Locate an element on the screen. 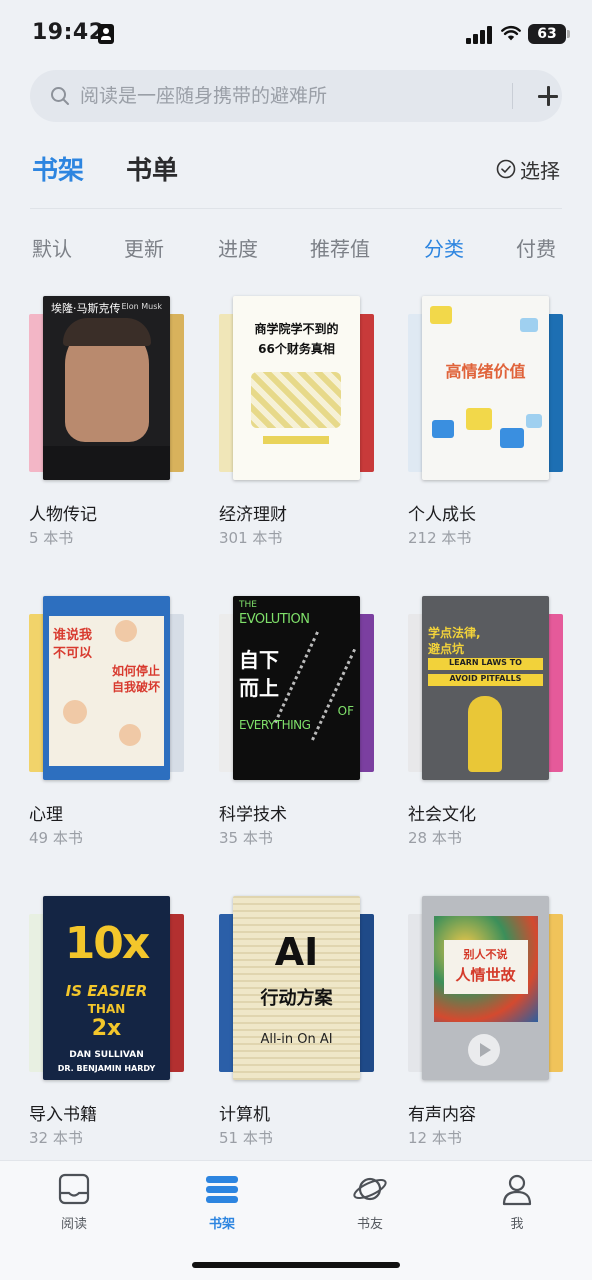 This screenshot has height=1280, width=592. category-name: 经济理财 is located at coordinates (253, 515).